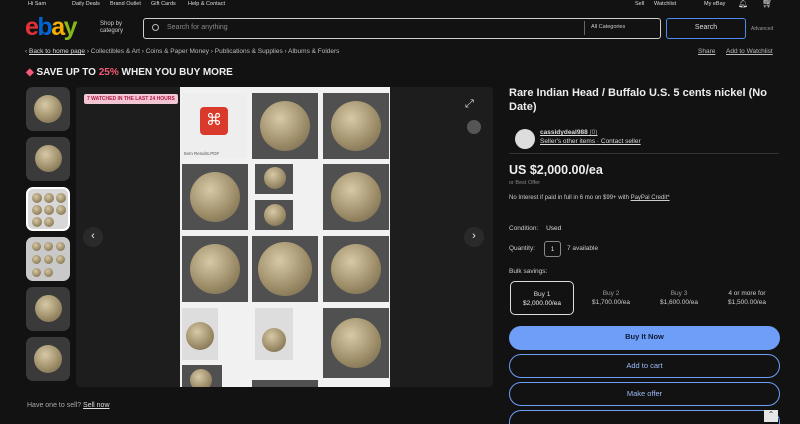 This screenshot has width=800, height=424. I want to click on promo-prefix: SAVE UP TO, so click(67, 72).